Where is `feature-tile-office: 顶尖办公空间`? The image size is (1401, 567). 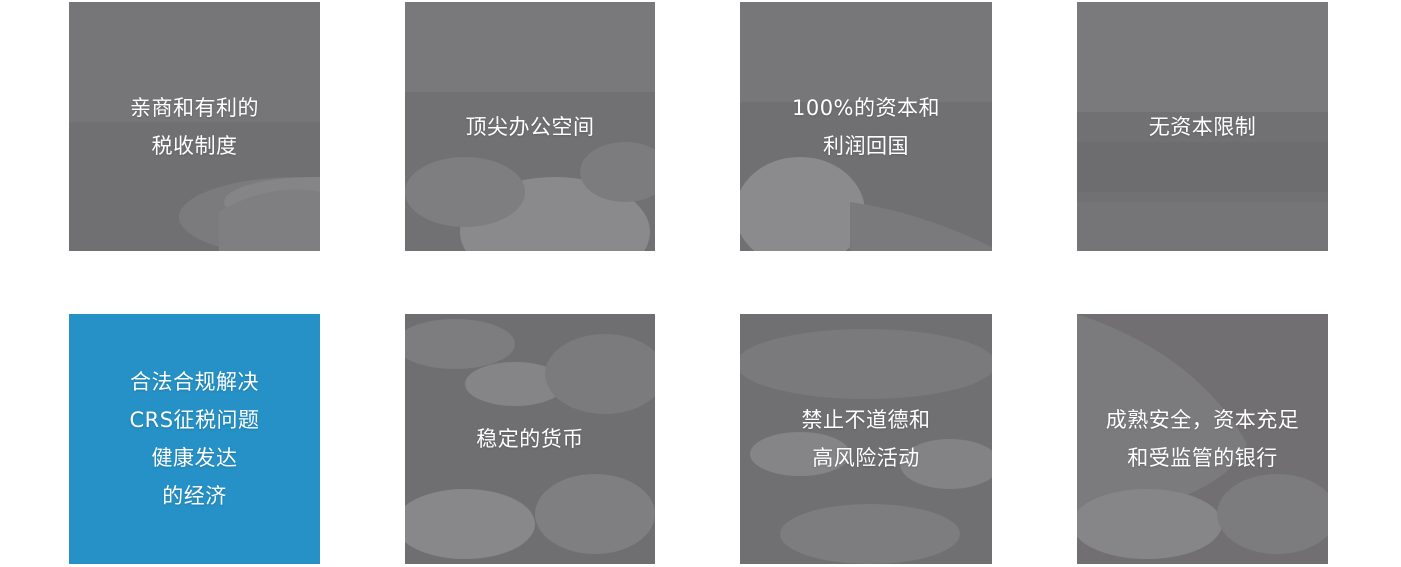
feature-tile-office: 顶尖办公空间 is located at coordinates (530, 126).